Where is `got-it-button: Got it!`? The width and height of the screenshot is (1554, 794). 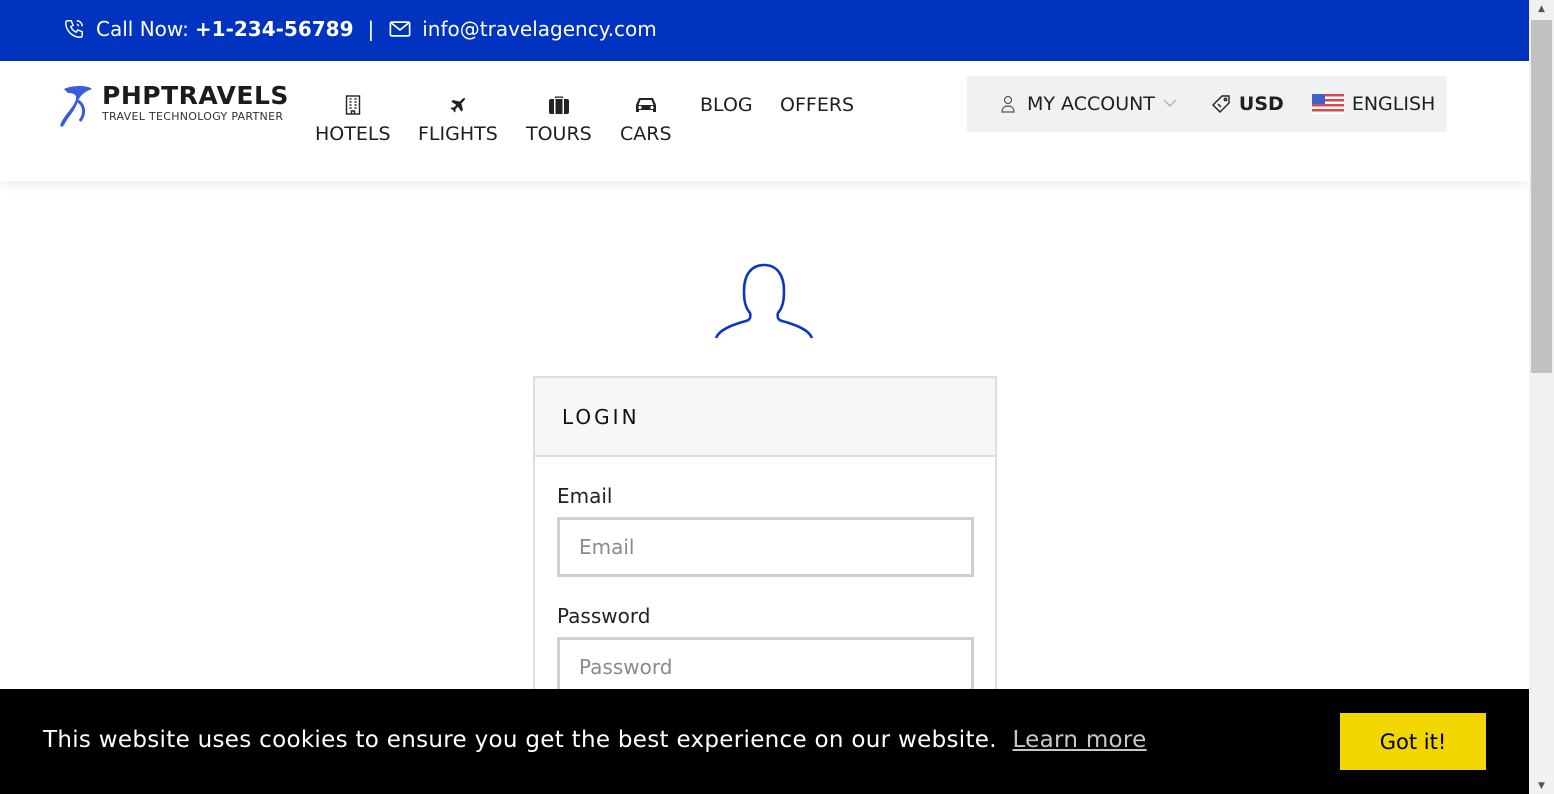 got-it-button: Got it! is located at coordinates (1413, 741).